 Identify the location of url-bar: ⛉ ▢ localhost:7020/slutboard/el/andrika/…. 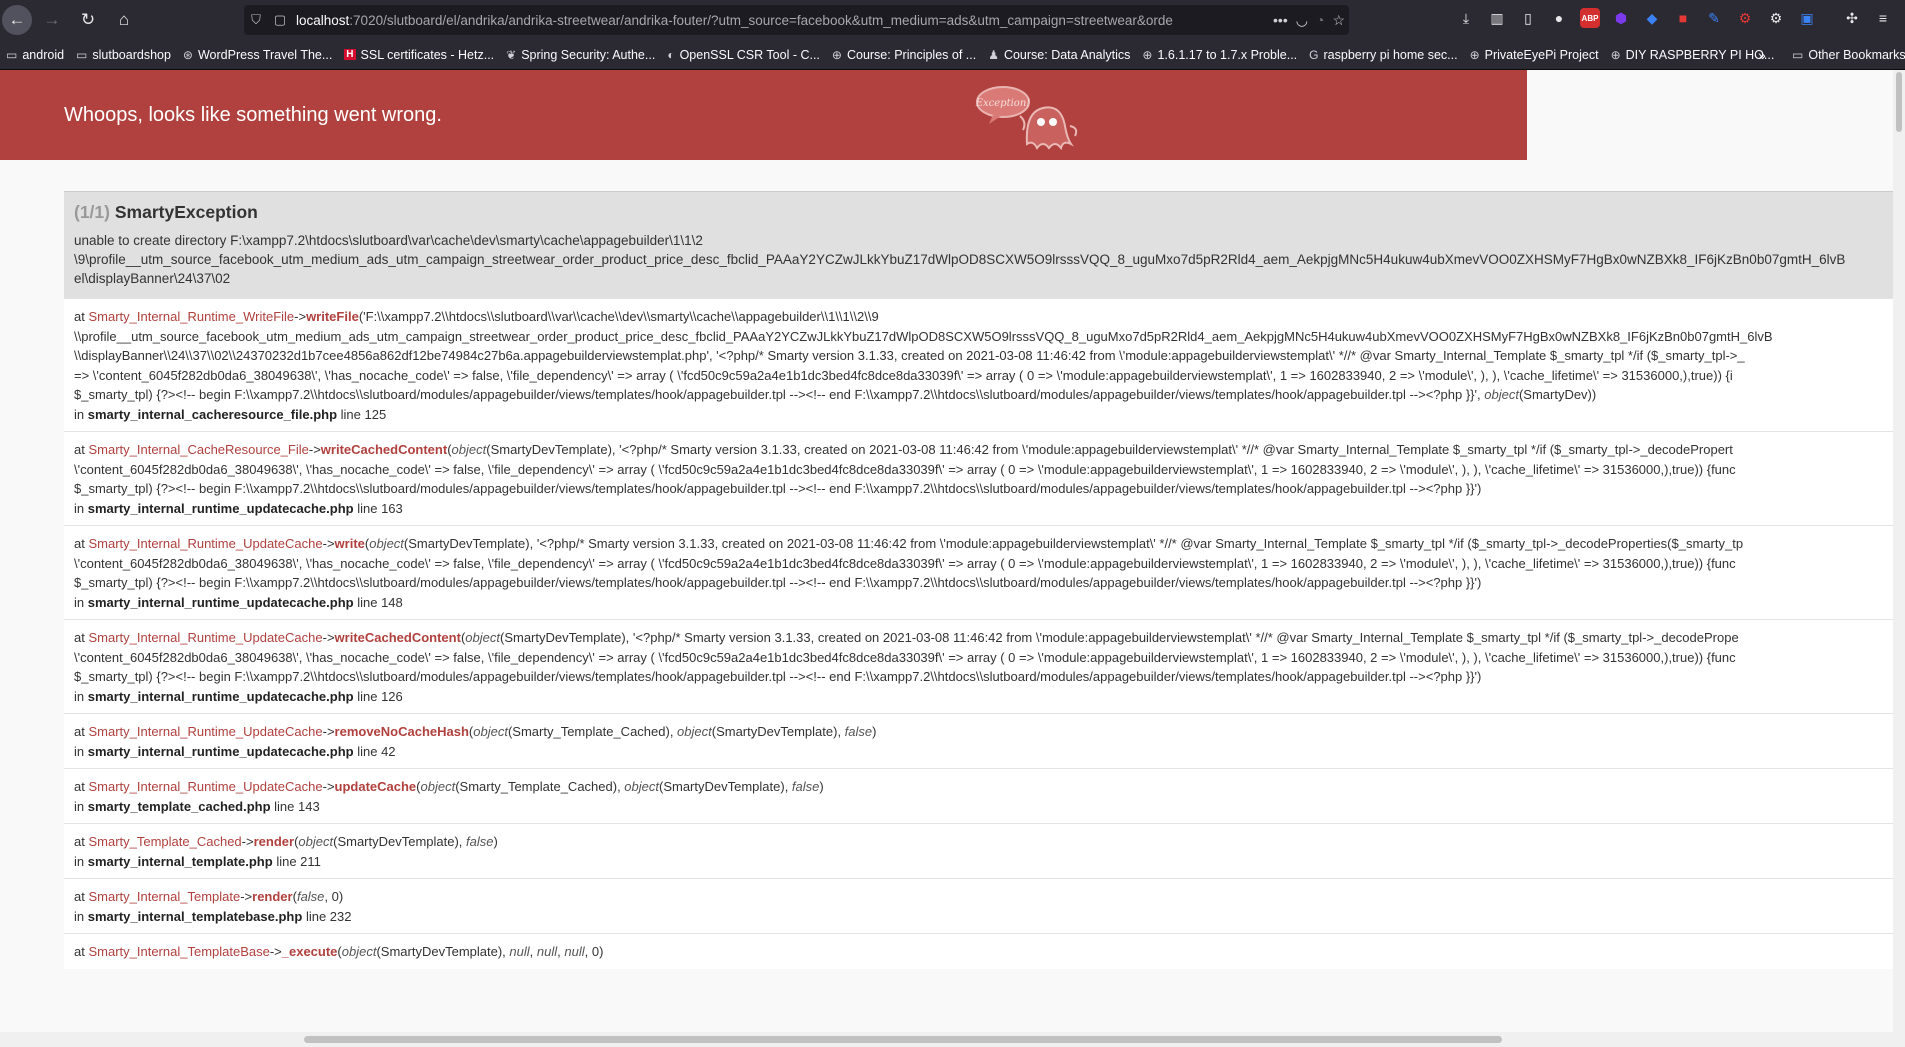
(796, 20).